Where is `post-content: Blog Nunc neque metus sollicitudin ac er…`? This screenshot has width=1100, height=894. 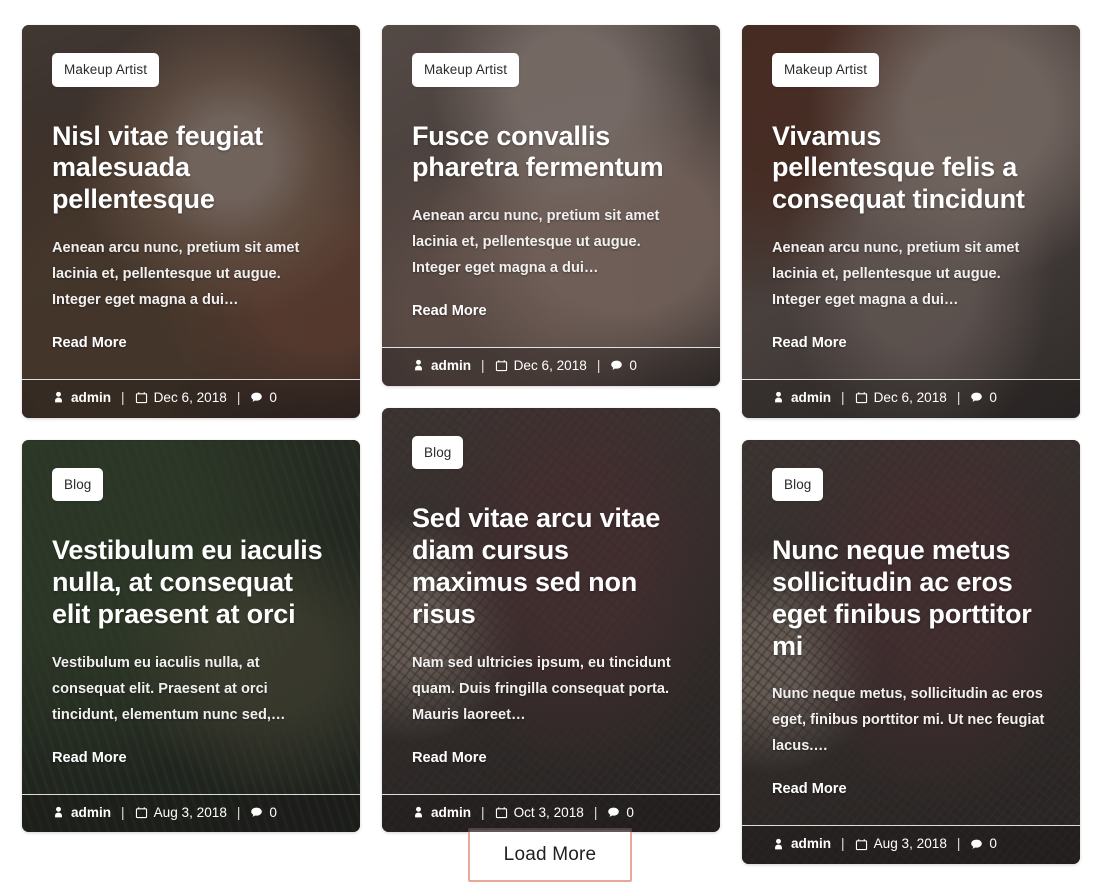
post-content: Blog Nunc neque metus sollicitudin ac er… is located at coordinates (911, 633).